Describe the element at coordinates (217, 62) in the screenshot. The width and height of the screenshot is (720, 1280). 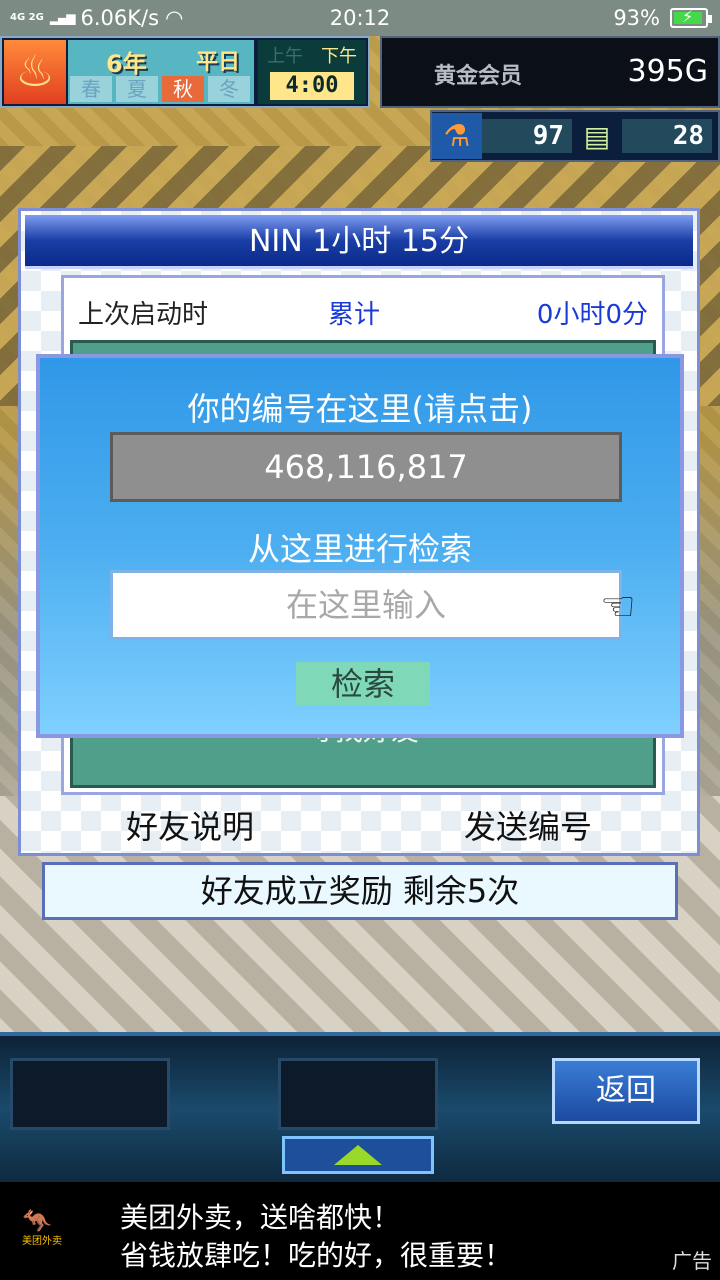
I see `day-type-label: 平日` at that location.